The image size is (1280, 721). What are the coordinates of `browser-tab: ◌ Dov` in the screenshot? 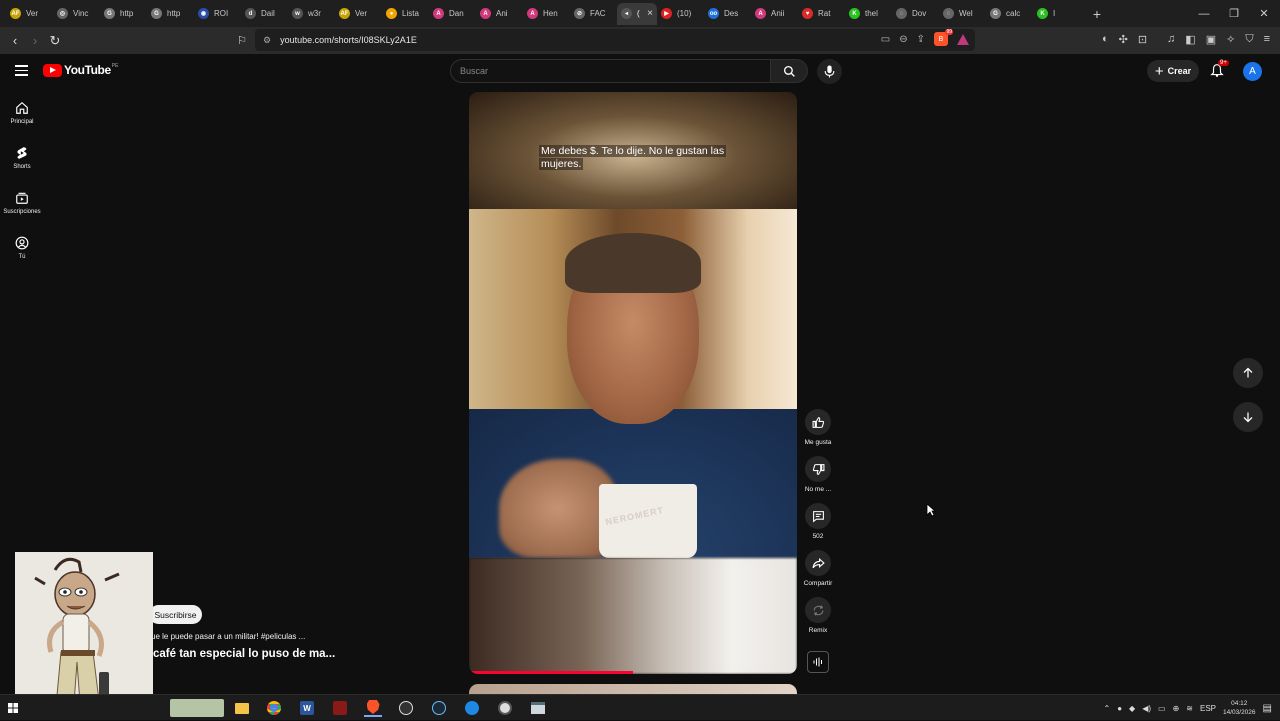 It's located at (915, 14).